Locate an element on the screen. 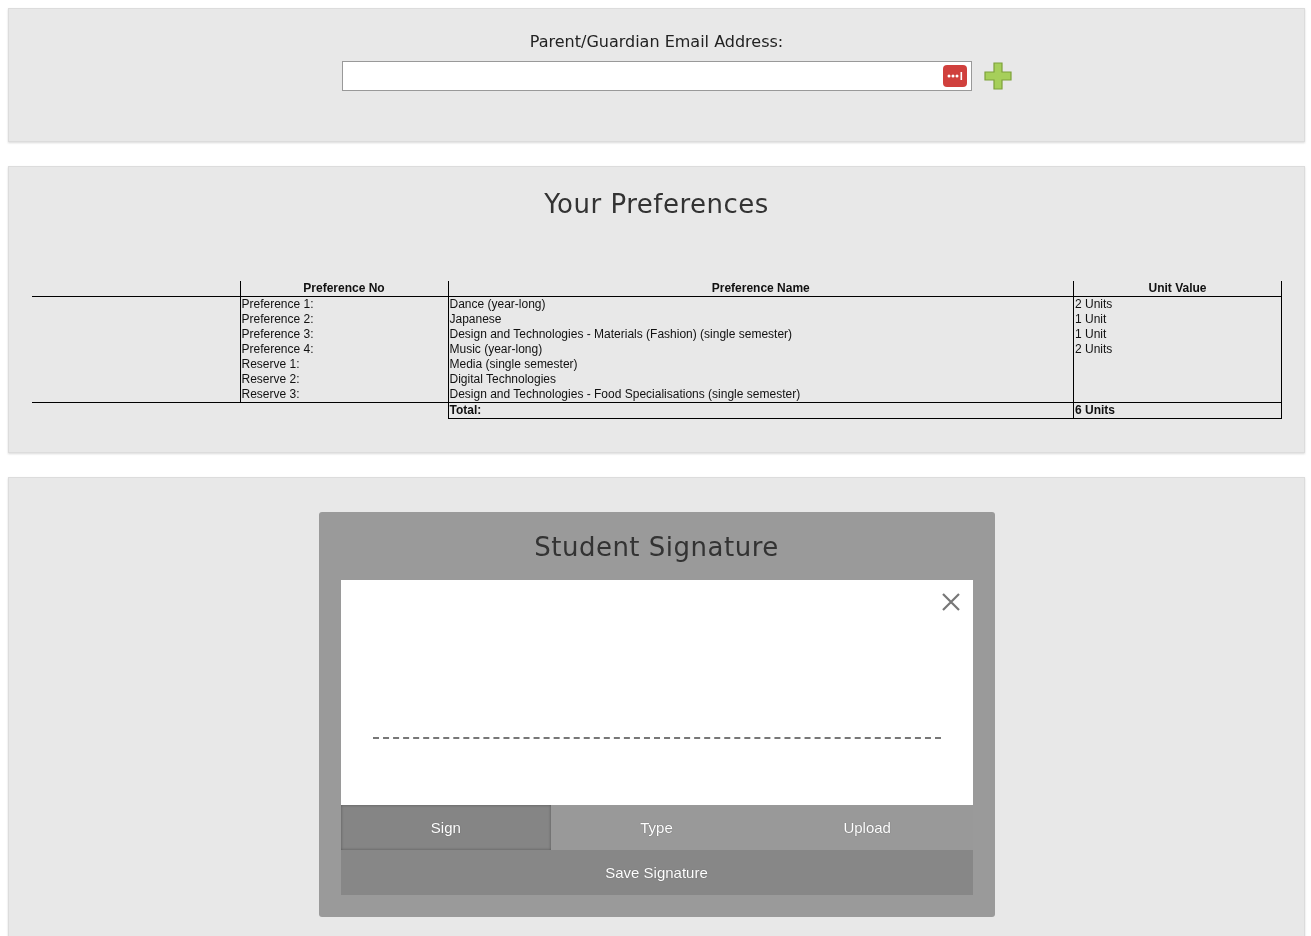 This screenshot has height=936, width=1311. table-cell: Design and Technologies - Materials (Fashion) (single semester) is located at coordinates (761, 334).